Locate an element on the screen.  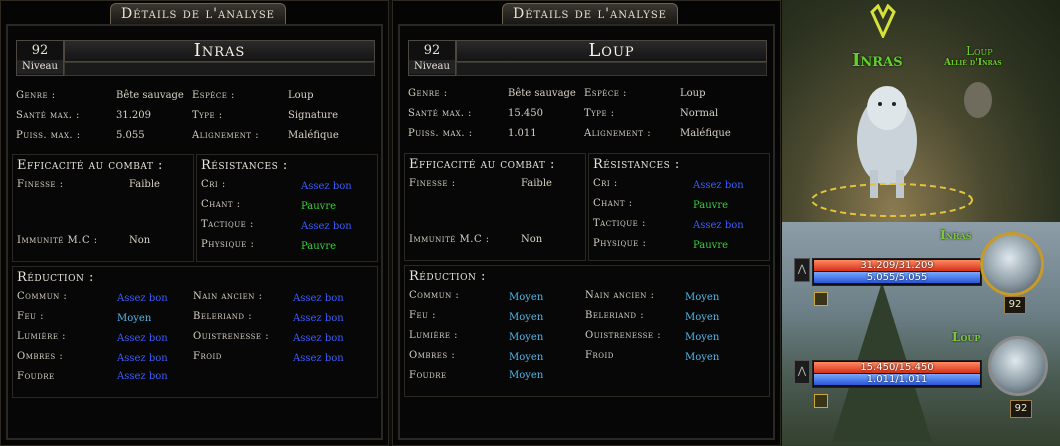
target-name: Loup is located at coordinates (611, 51).